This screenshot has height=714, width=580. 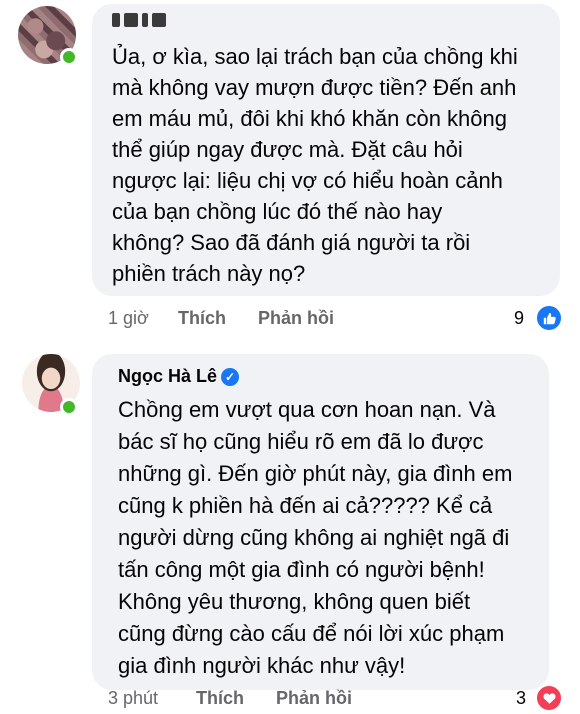 I want to click on comment-author: Ngọc Hà Lê ✓, so click(x=179, y=376).